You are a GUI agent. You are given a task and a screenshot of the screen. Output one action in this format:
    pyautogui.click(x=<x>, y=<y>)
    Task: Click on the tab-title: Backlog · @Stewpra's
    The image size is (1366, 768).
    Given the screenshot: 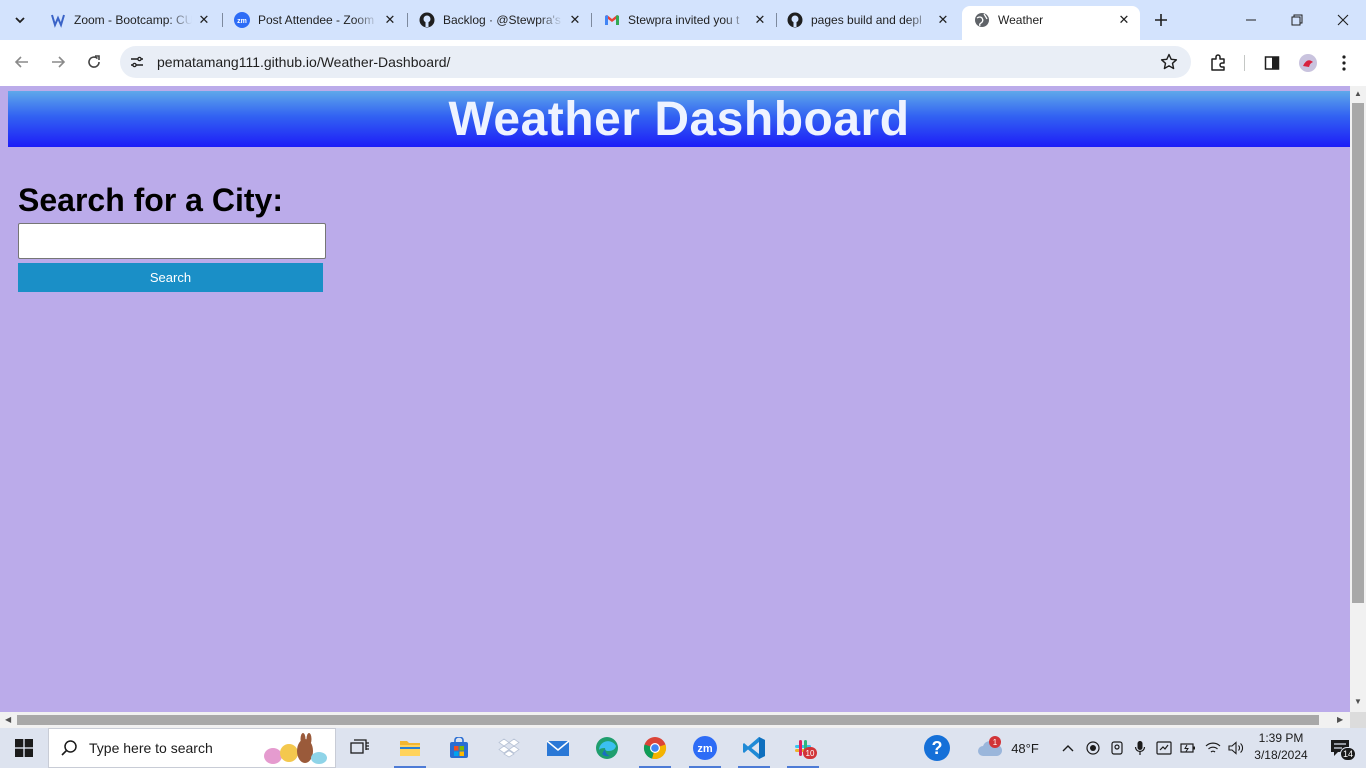 What is the action you would take?
    pyautogui.click(x=502, y=20)
    